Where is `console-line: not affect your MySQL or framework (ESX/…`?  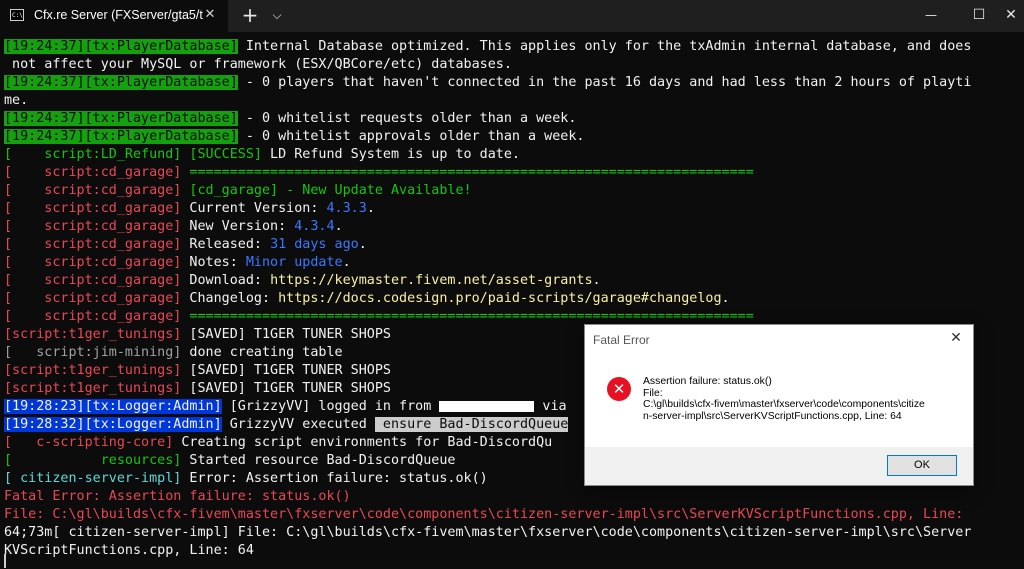 console-line: not affect your MySQL or framework (ESX/… is located at coordinates (258, 64).